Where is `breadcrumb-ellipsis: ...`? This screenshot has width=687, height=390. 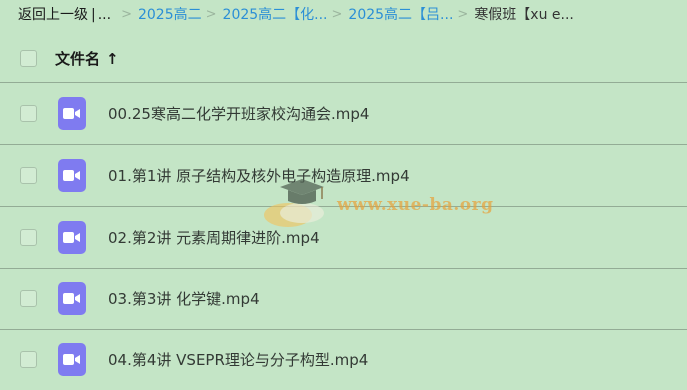
breadcrumb-ellipsis: ... is located at coordinates (104, 15).